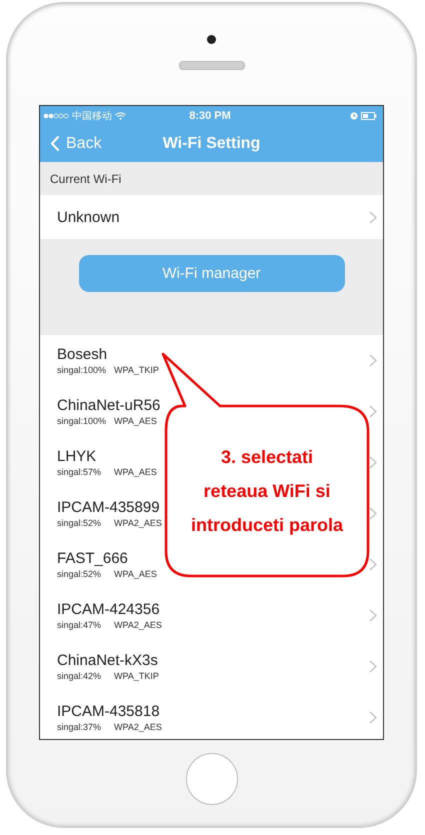  I want to click on wifi-icon, so click(120, 116).